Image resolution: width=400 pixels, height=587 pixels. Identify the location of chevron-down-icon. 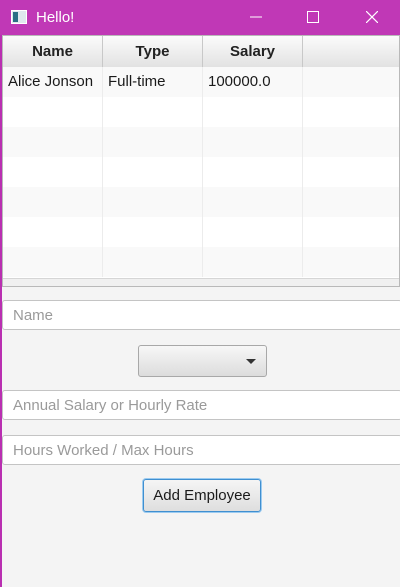
(251, 361).